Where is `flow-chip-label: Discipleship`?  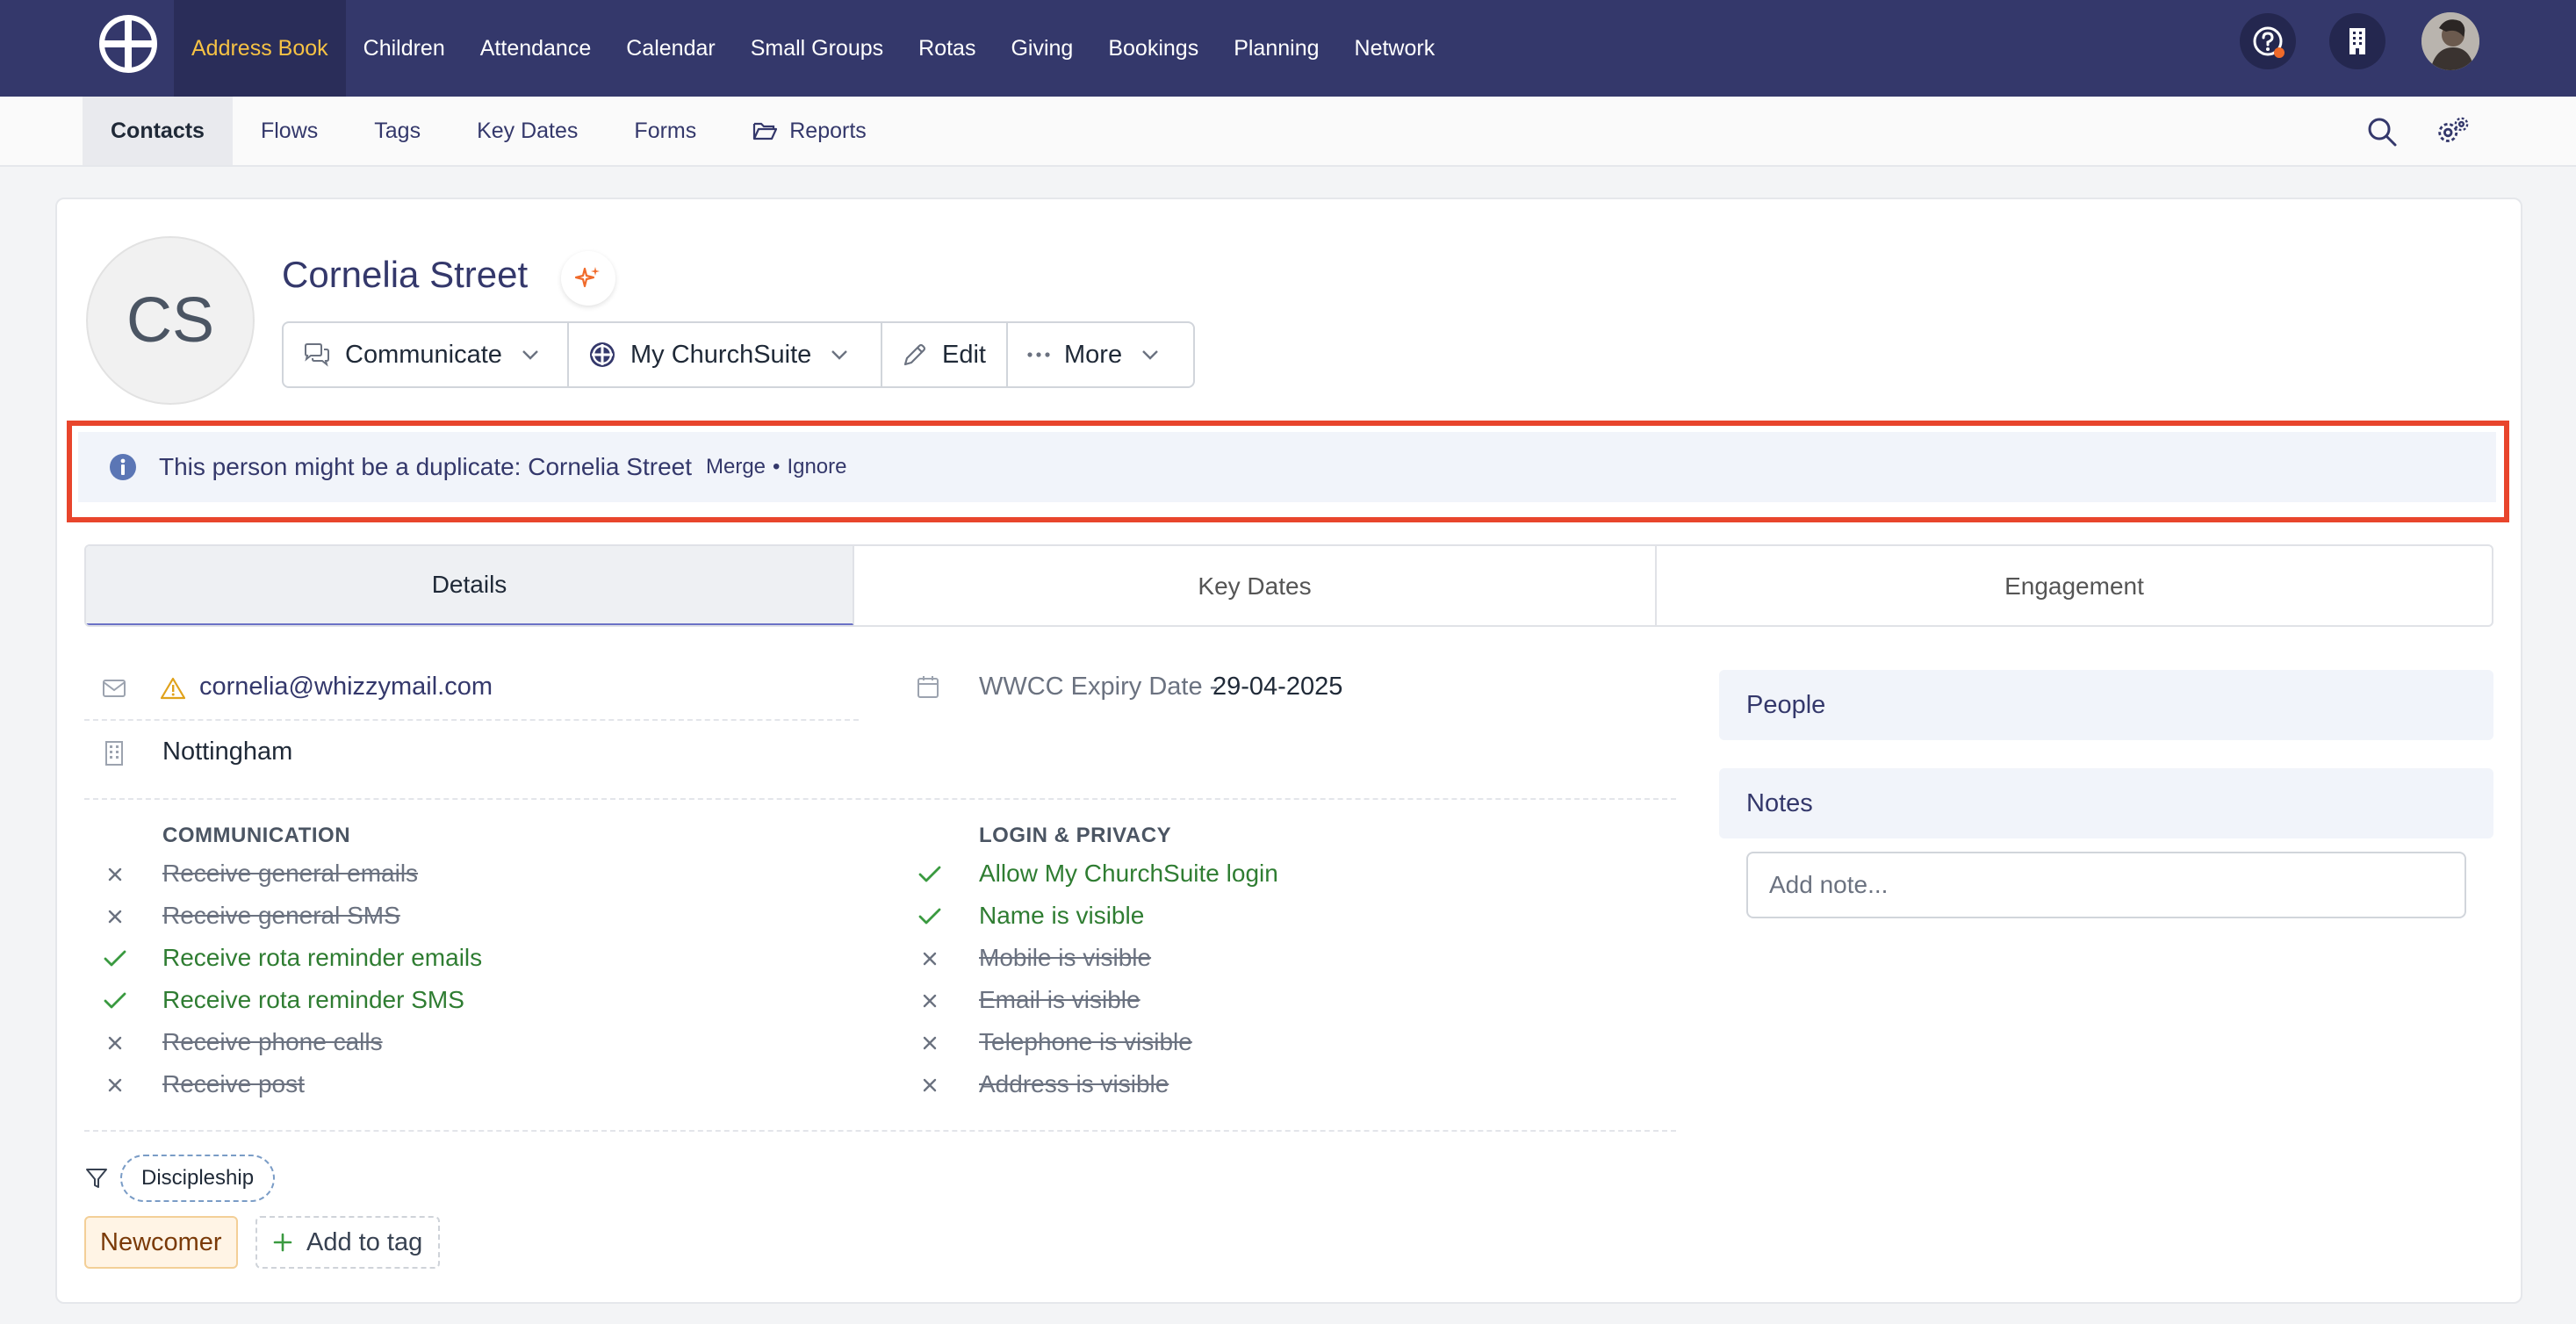 flow-chip-label: Discipleship is located at coordinates (198, 1178).